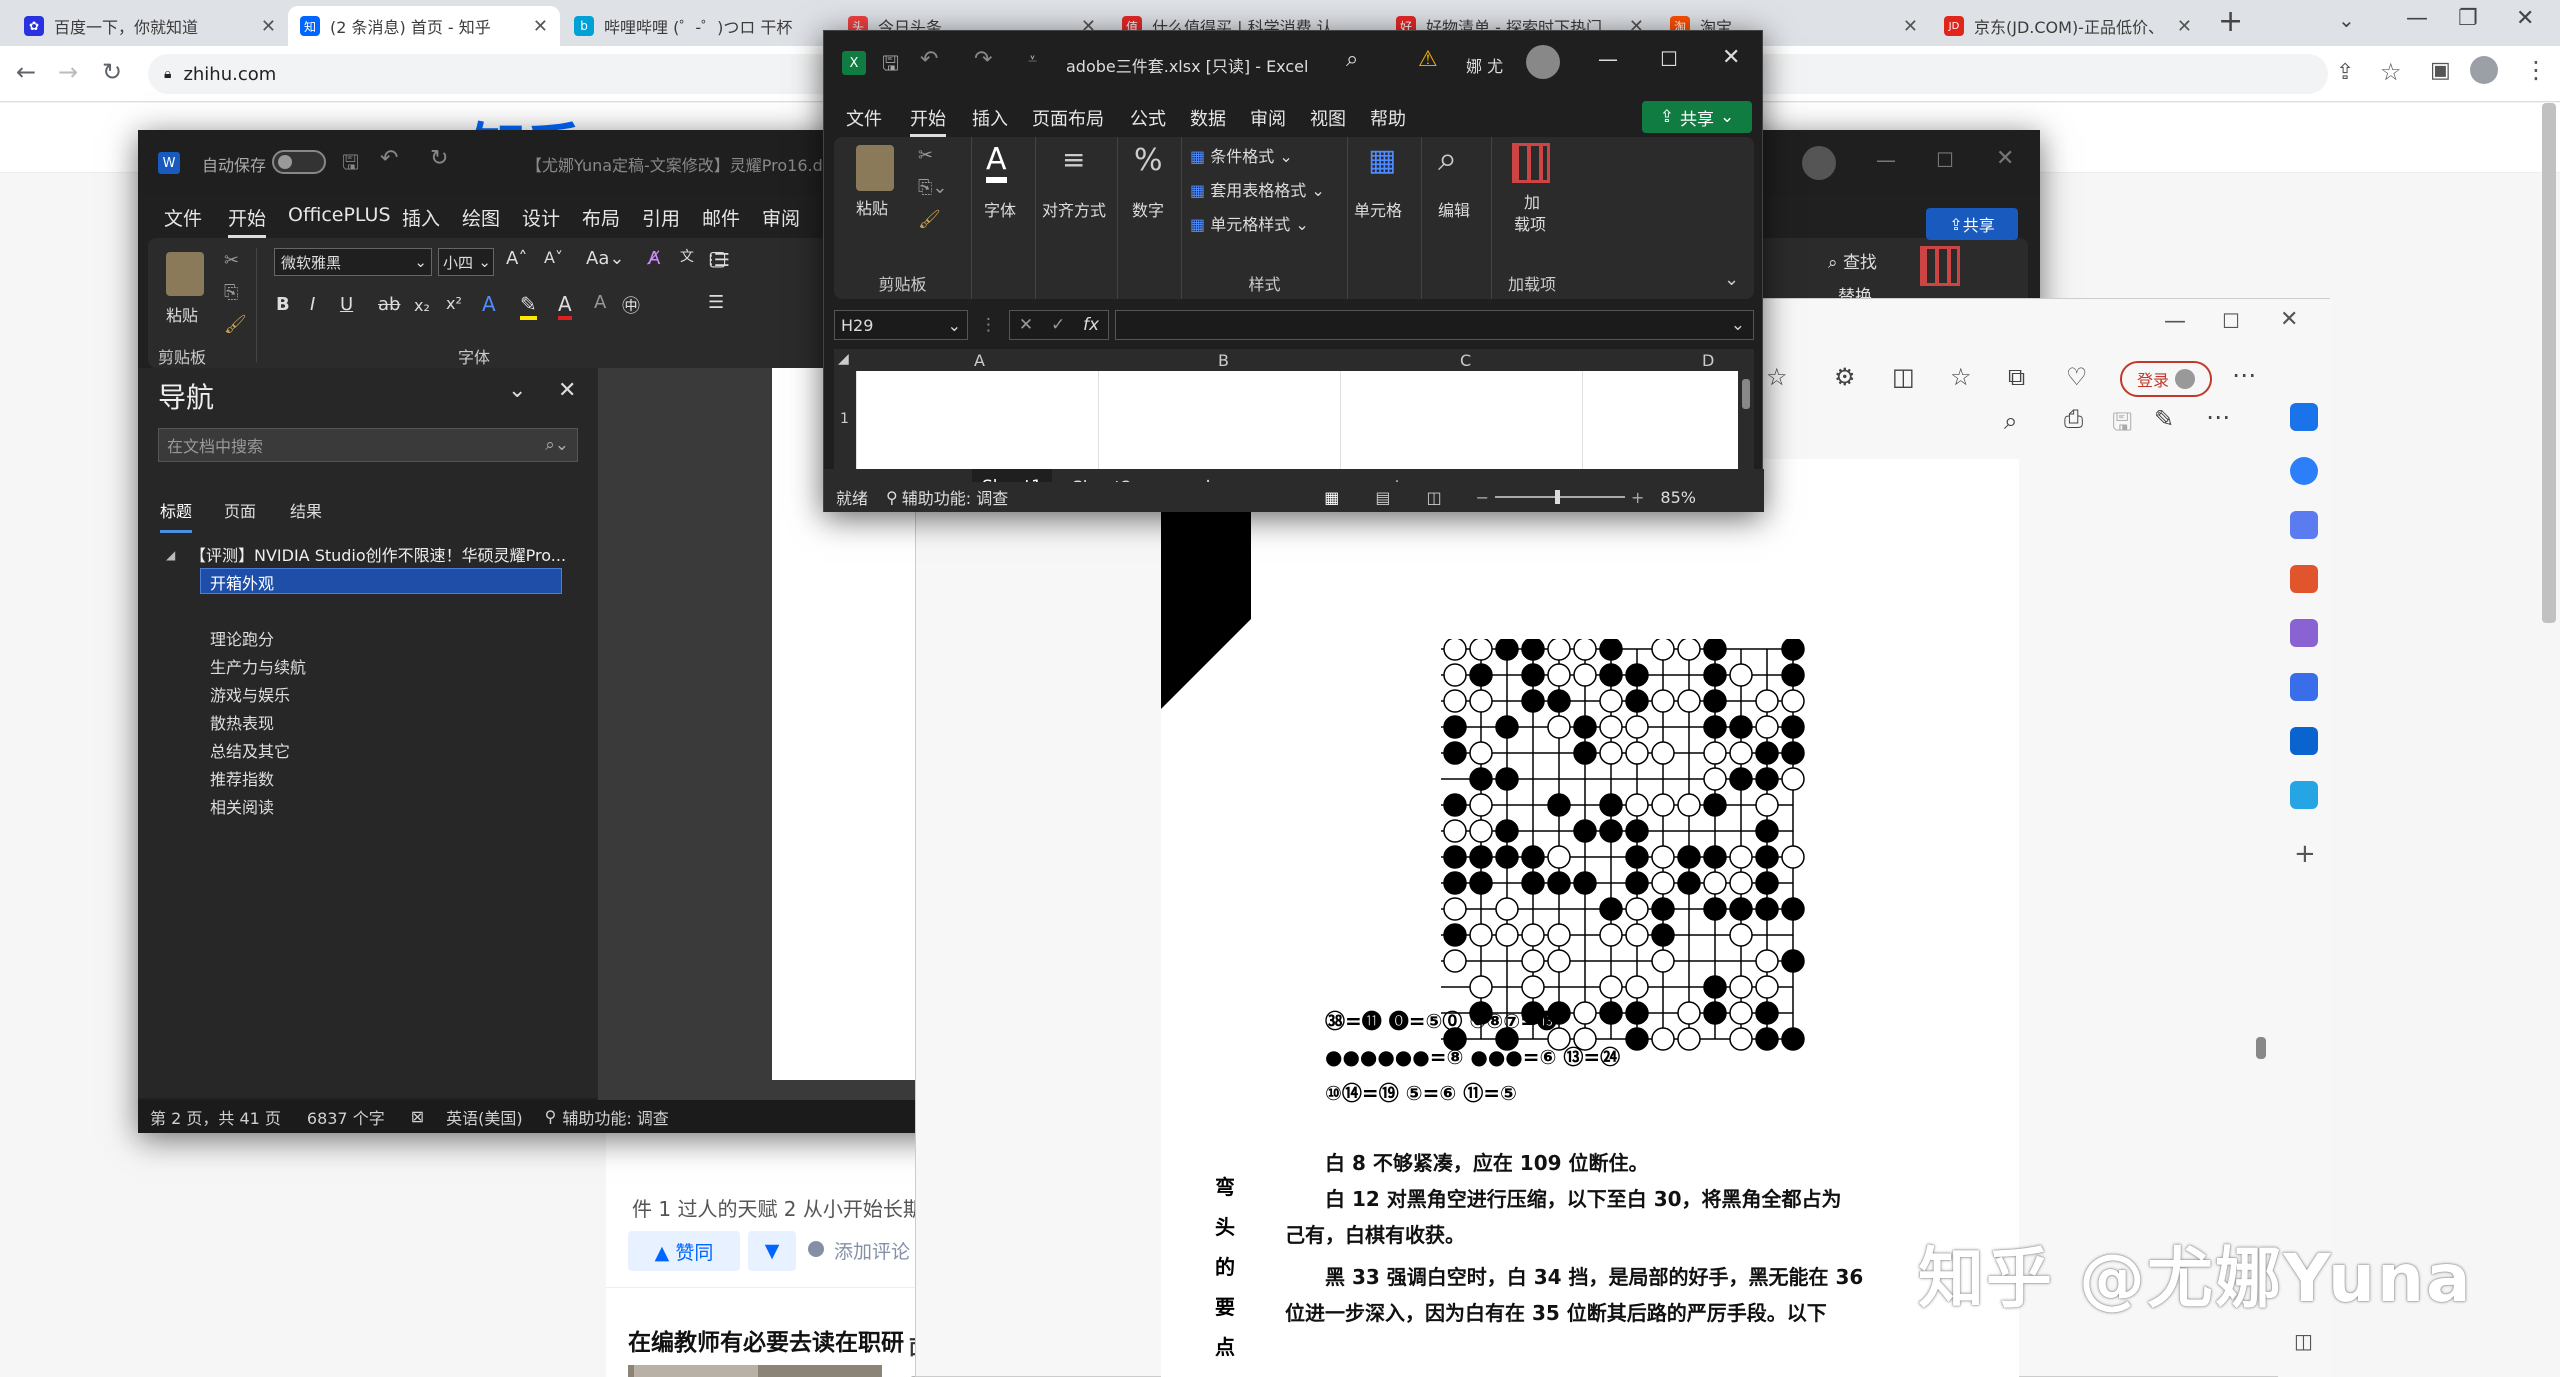  Describe the element at coordinates (1484, 65) in the screenshot. I see `excel-user-name: 娜 尤` at that location.